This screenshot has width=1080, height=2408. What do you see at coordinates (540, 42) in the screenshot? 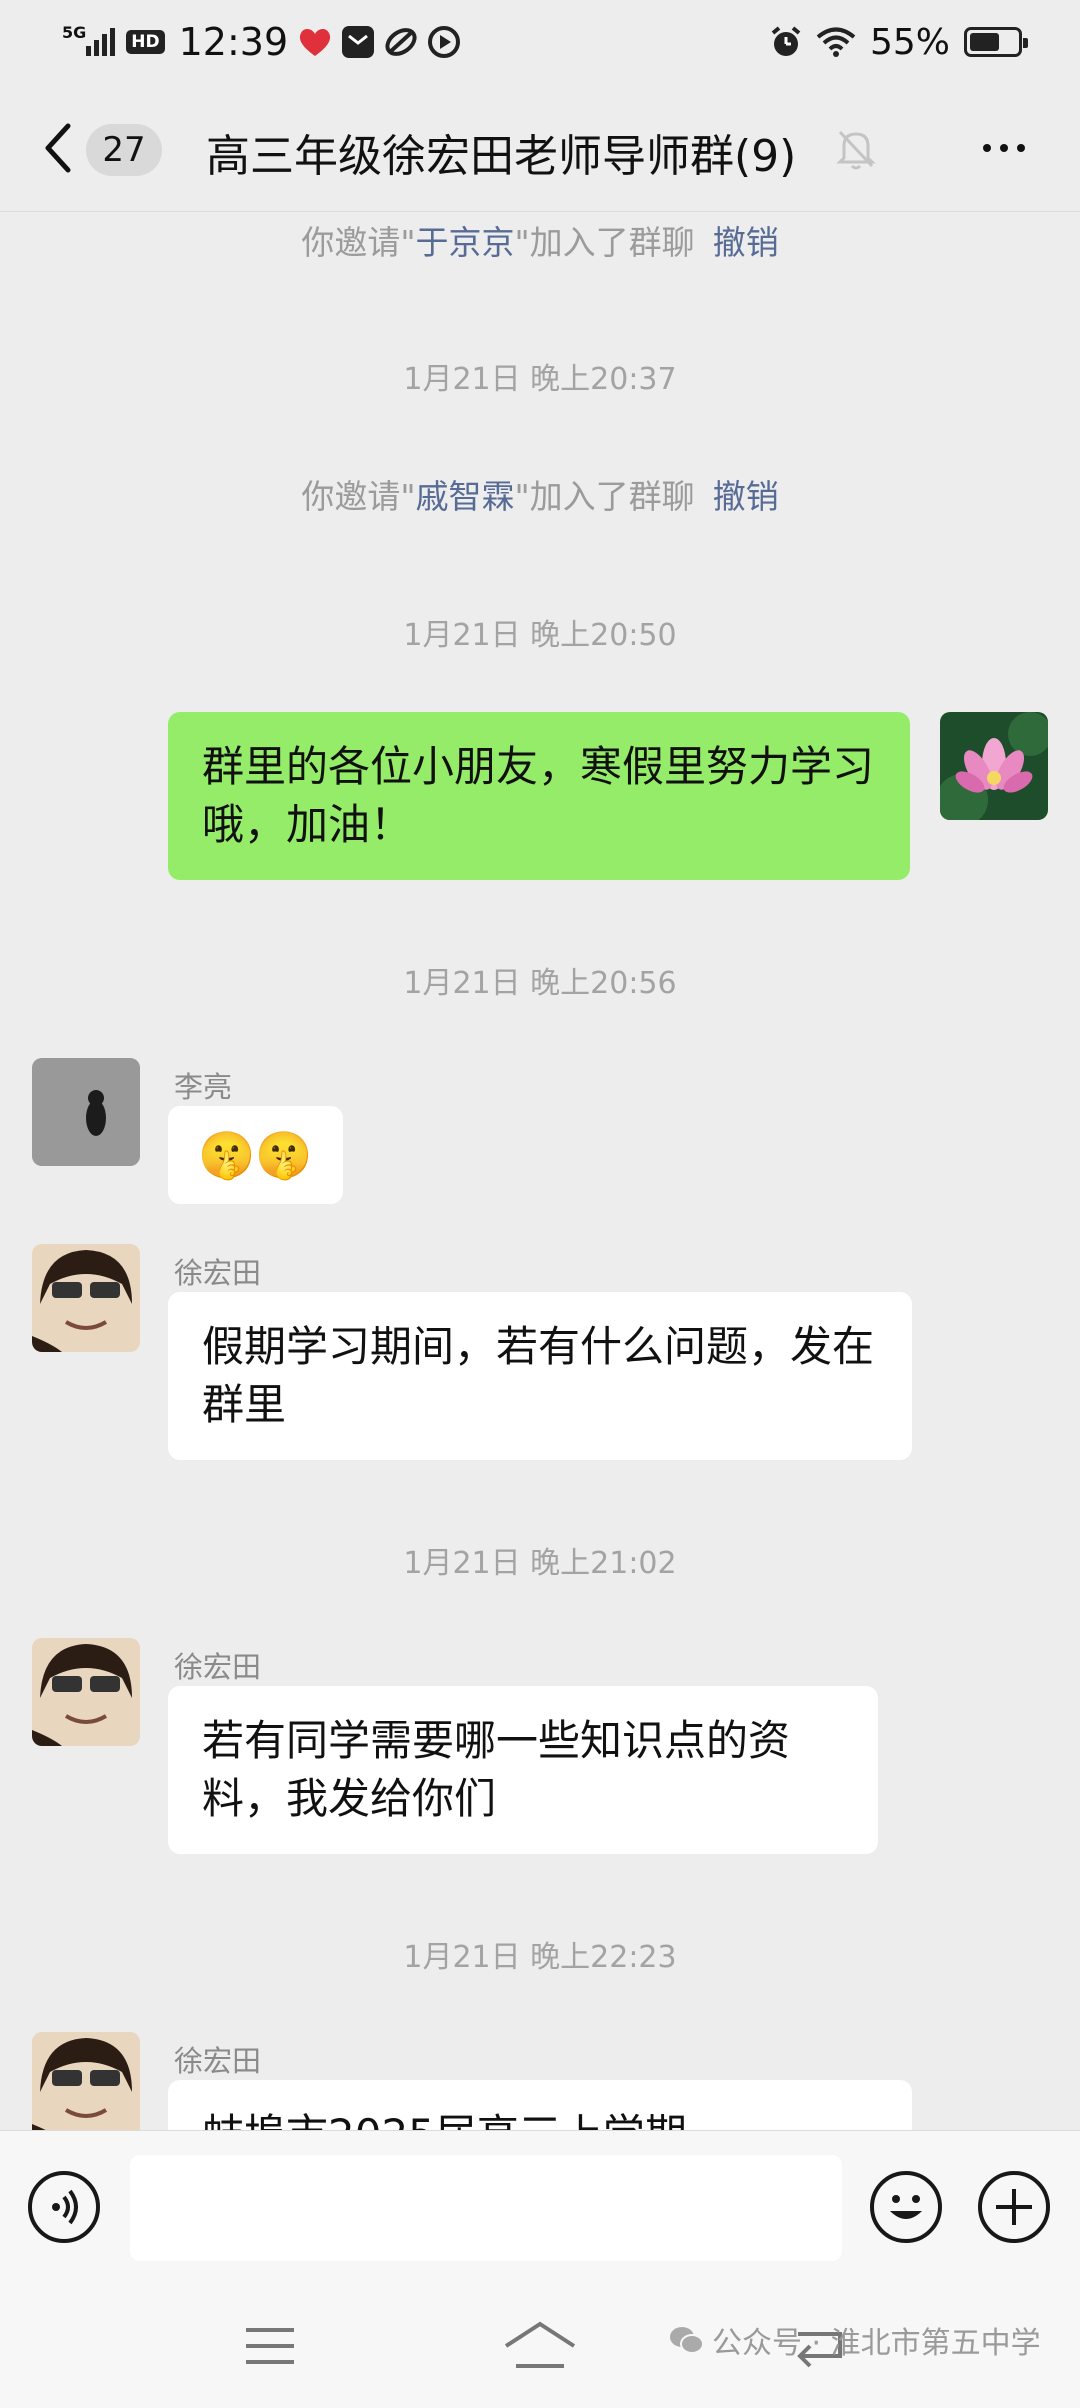
I see `status-bar: 5G HD 12:39 55%` at bounding box center [540, 42].